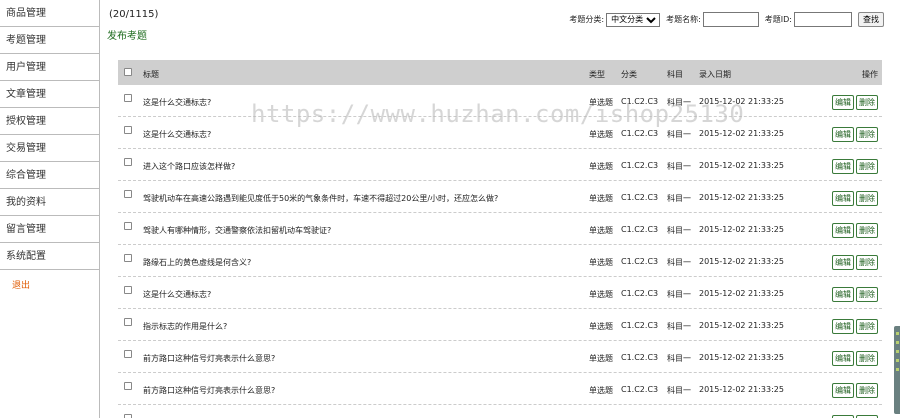 This screenshot has width=900, height=418. I want to click on sidebar-item: 综合管理, so click(49, 175).